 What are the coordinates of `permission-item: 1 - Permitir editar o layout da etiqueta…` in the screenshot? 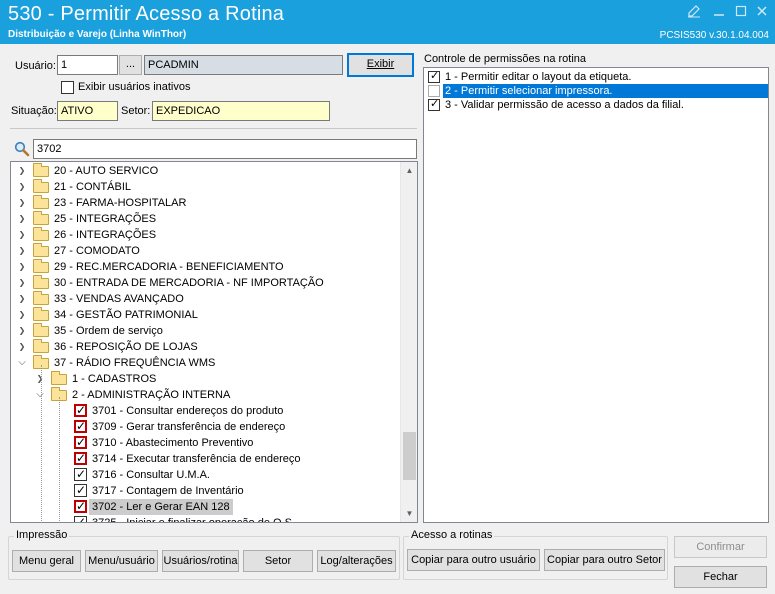 It's located at (597, 76).